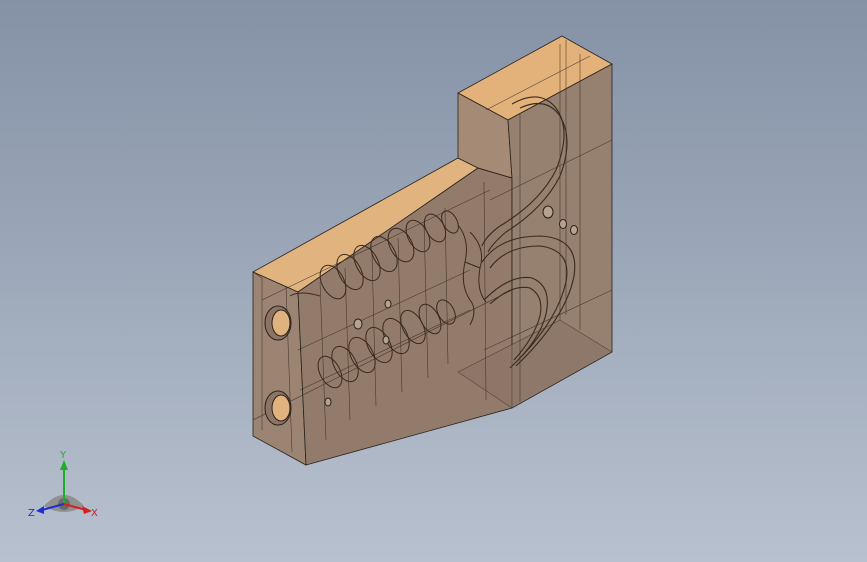  Describe the element at coordinates (94, 513) in the screenshot. I see `x-axis-label: X` at that location.